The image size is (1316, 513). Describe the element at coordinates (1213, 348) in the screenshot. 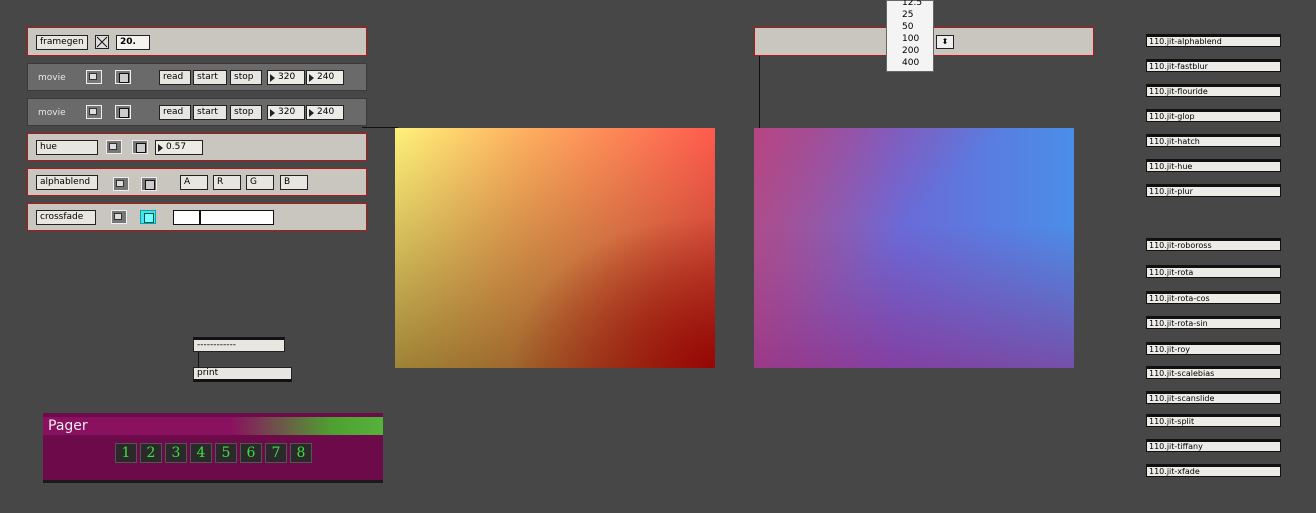

I see `abstraction-roy: 110.jit-roy` at that location.